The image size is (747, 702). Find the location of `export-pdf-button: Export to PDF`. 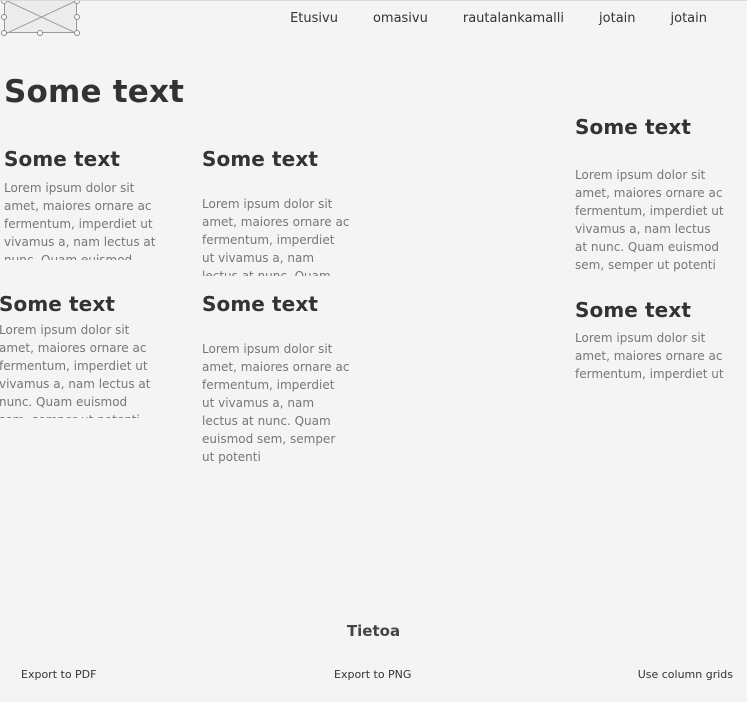

export-pdf-button: Export to PDF is located at coordinates (58, 674).